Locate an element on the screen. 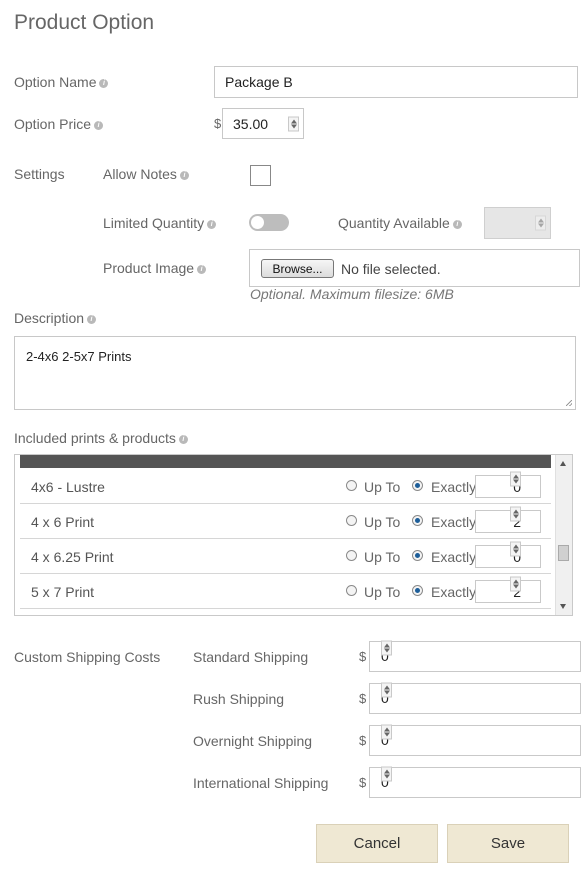  list-item: 4 x 6.25 Print Up To Exactly 0 is located at coordinates (285, 556).